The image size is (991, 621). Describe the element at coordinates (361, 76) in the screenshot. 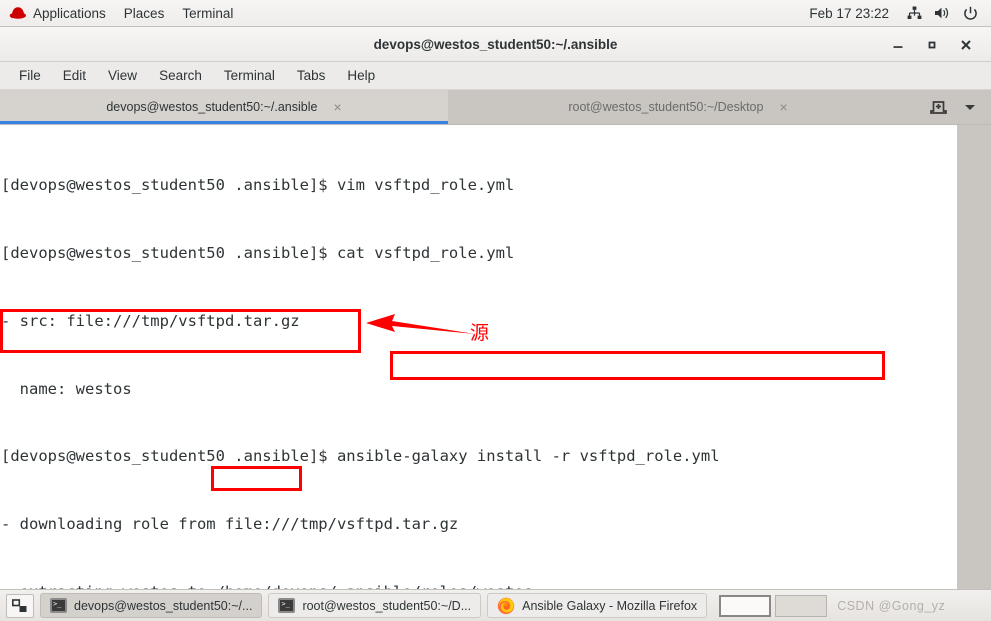

I see `menu-help: Help` at that location.